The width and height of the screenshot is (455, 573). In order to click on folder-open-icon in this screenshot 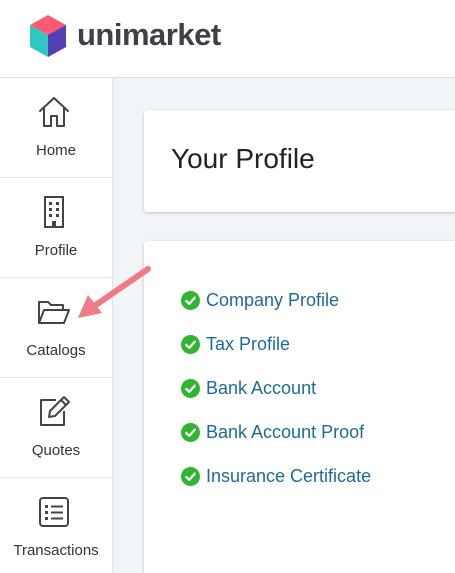, I will do `click(54, 312)`.